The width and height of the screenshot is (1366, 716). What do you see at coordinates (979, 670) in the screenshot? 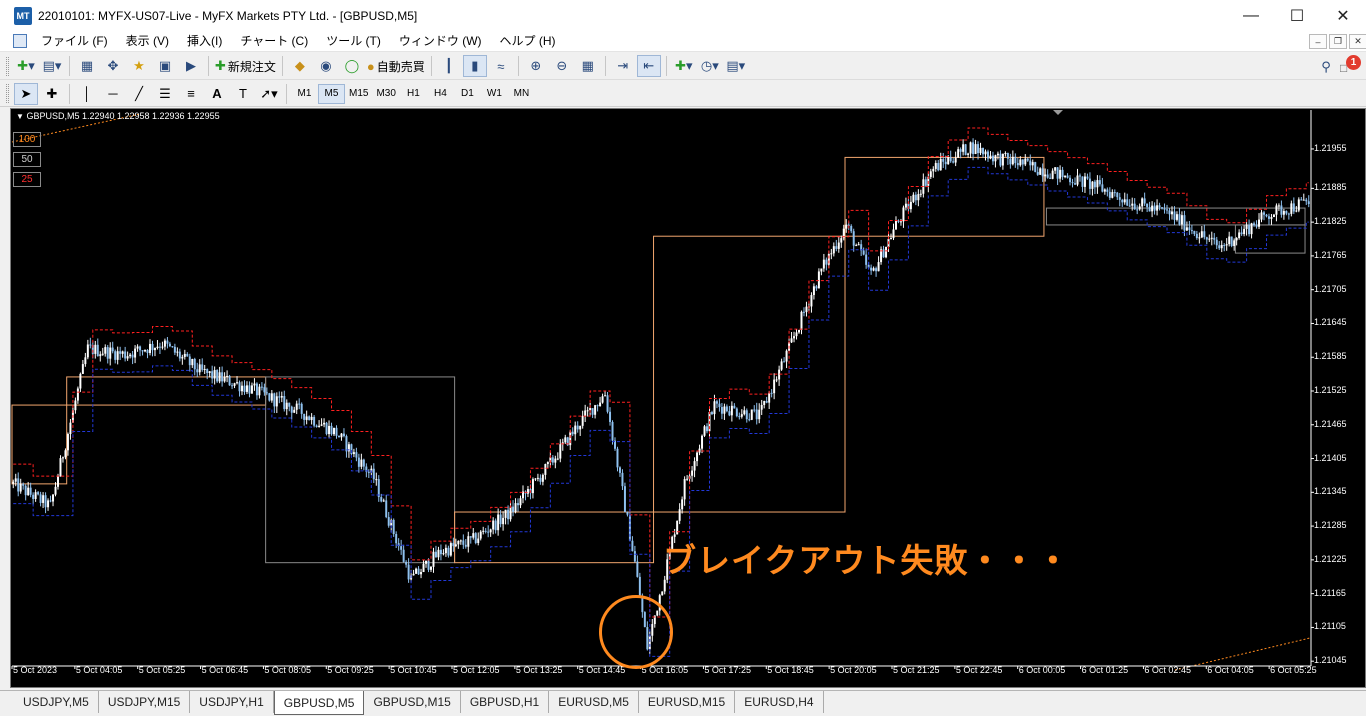
I see `time-tick-label: 5 Oct 22:45` at bounding box center [979, 670].